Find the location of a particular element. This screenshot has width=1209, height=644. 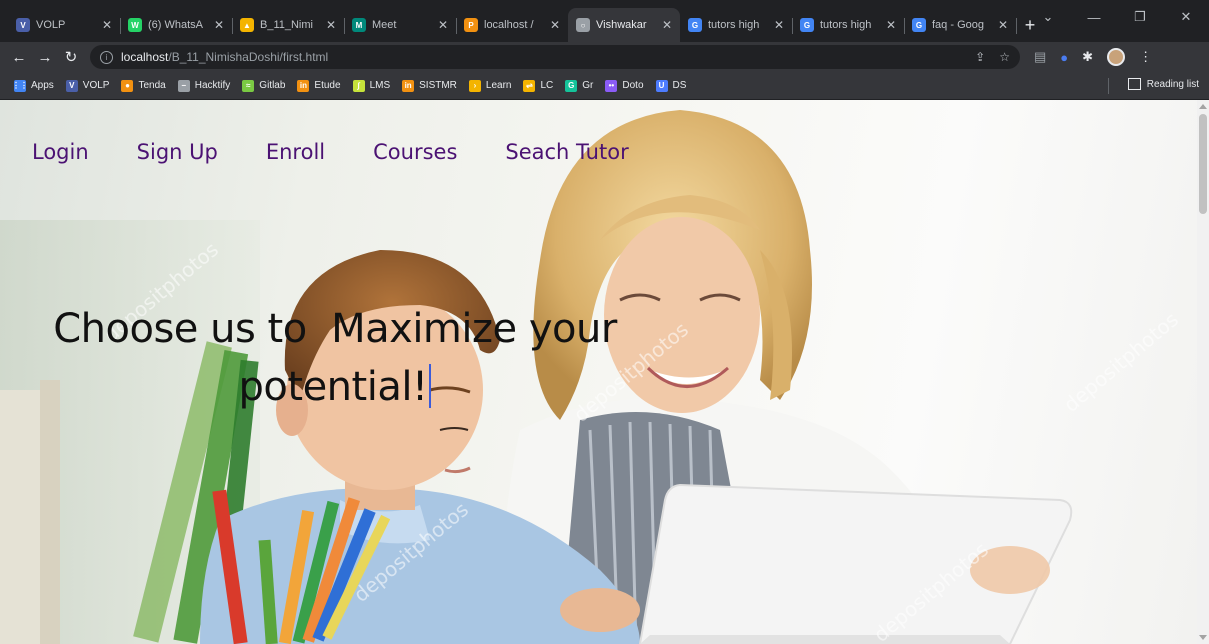

scrollbar-thumb is located at coordinates (1203, 164).